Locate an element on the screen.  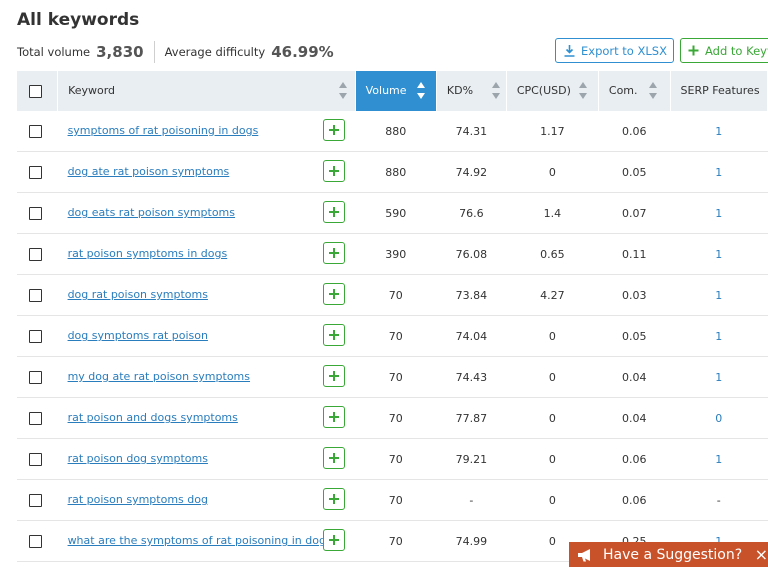
select-all-checkbox is located at coordinates (35, 91).